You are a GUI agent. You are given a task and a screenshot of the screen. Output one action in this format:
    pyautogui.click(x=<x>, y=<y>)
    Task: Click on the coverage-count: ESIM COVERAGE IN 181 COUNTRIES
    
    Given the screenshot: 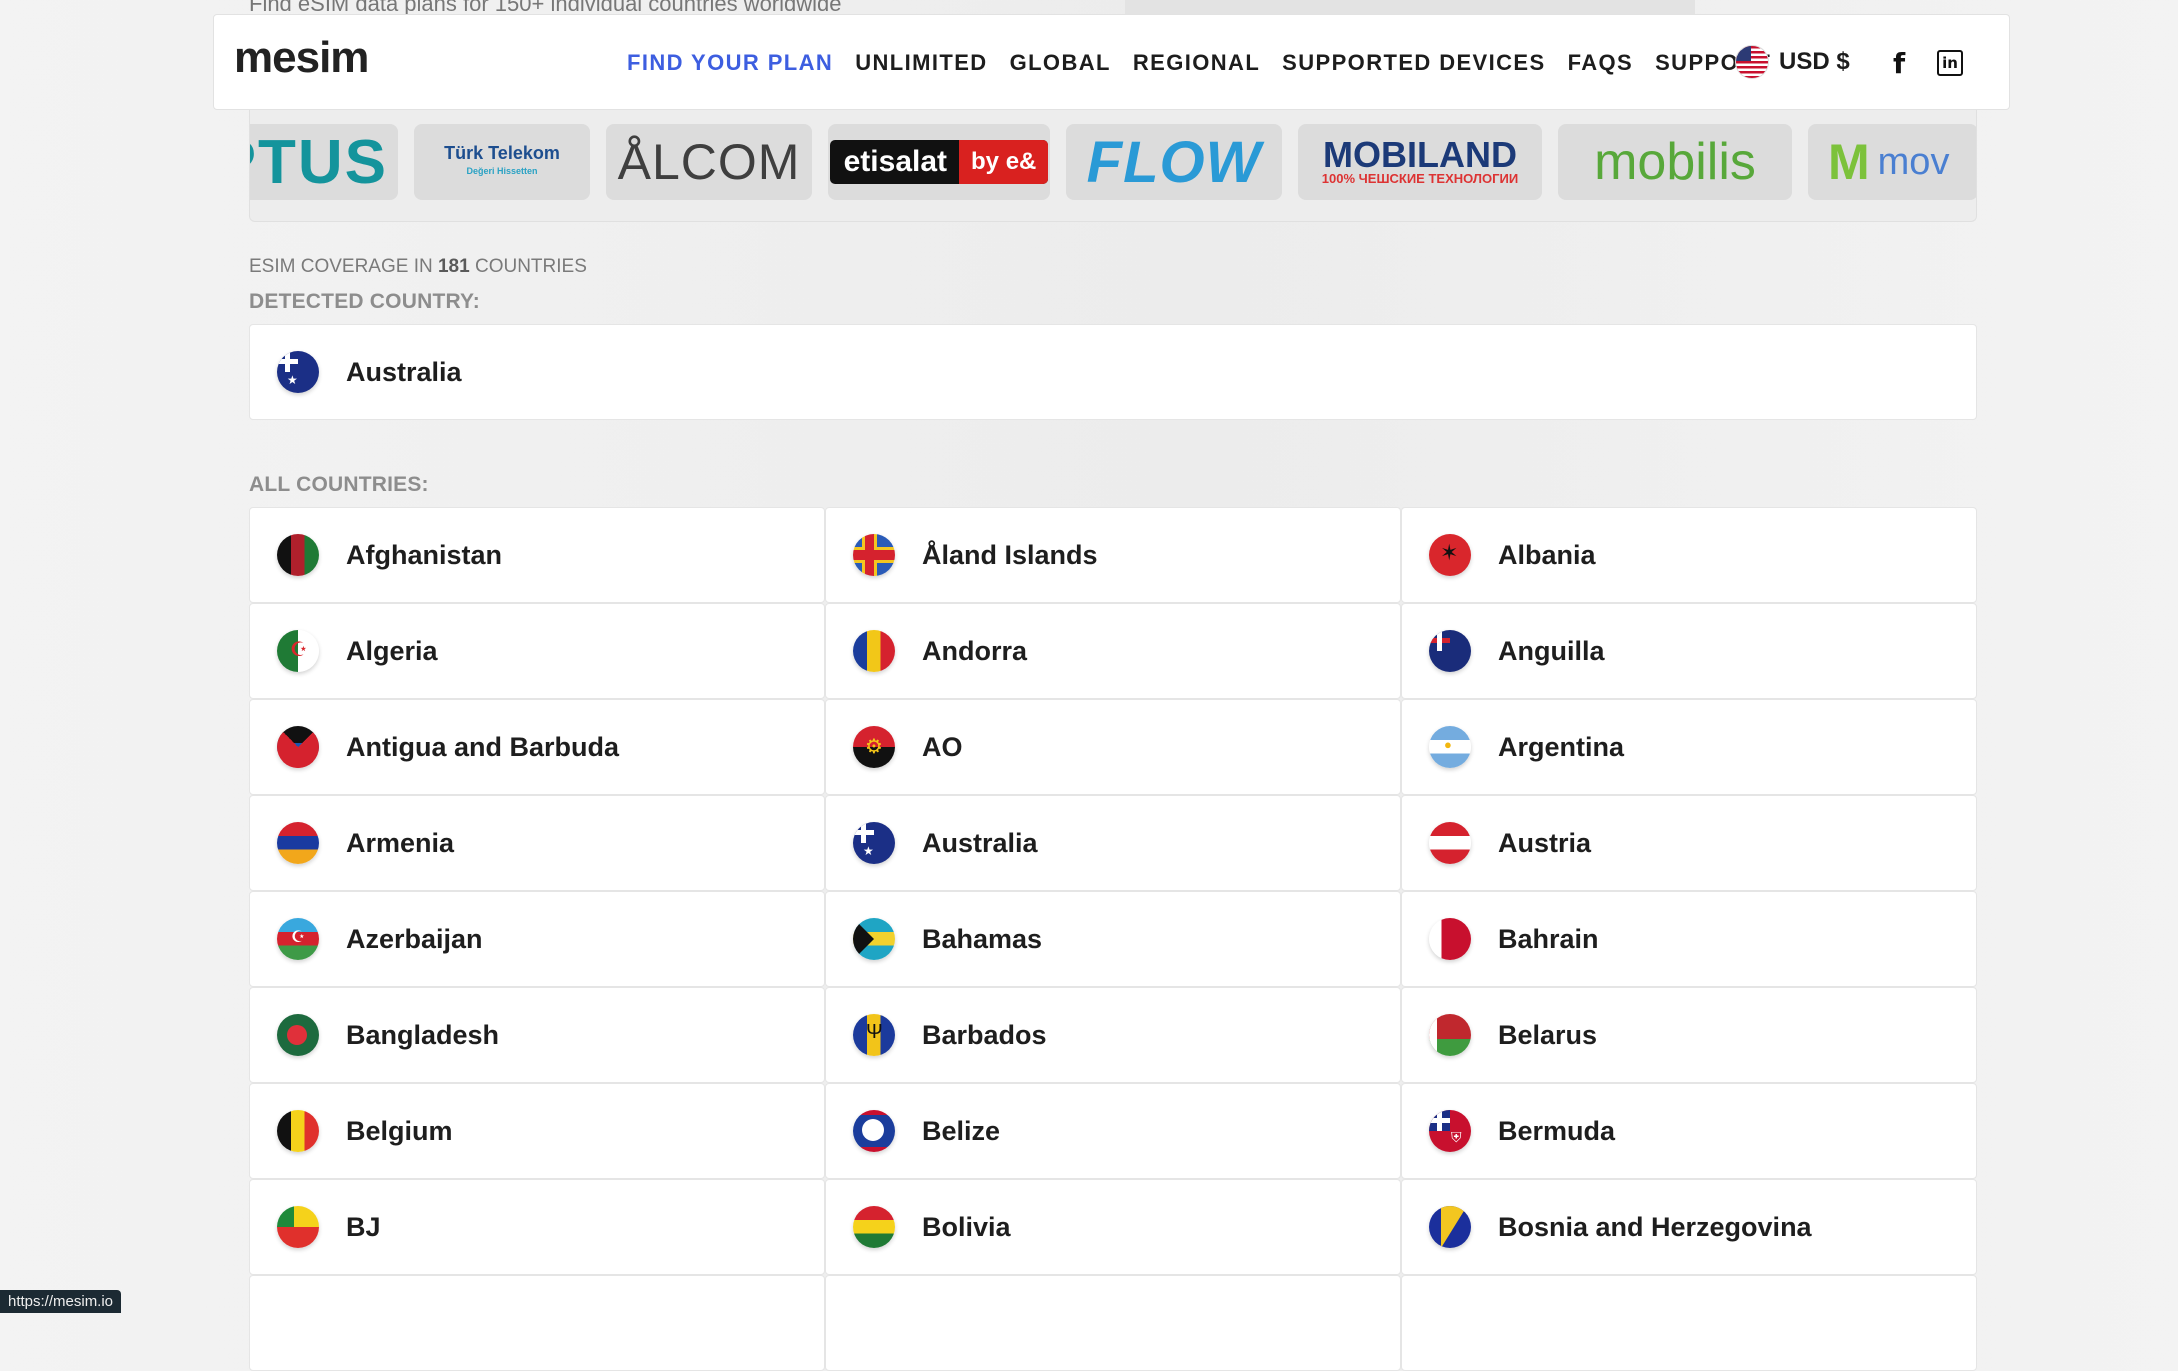 What is the action you would take?
    pyautogui.click(x=418, y=267)
    